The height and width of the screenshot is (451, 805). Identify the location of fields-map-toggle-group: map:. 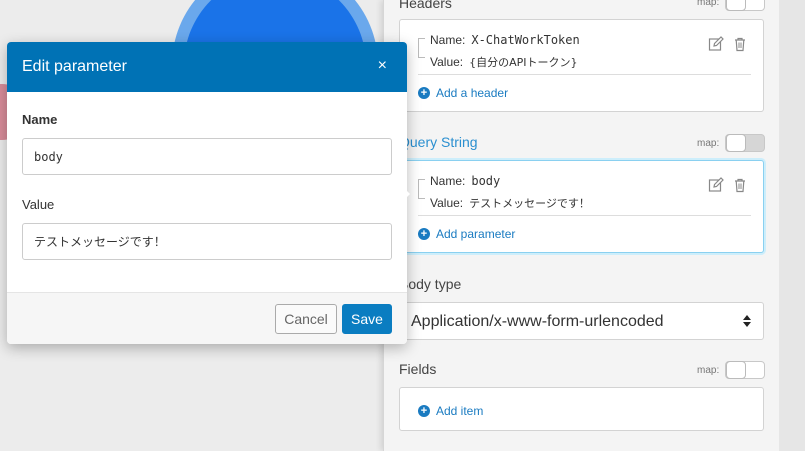
(731, 370).